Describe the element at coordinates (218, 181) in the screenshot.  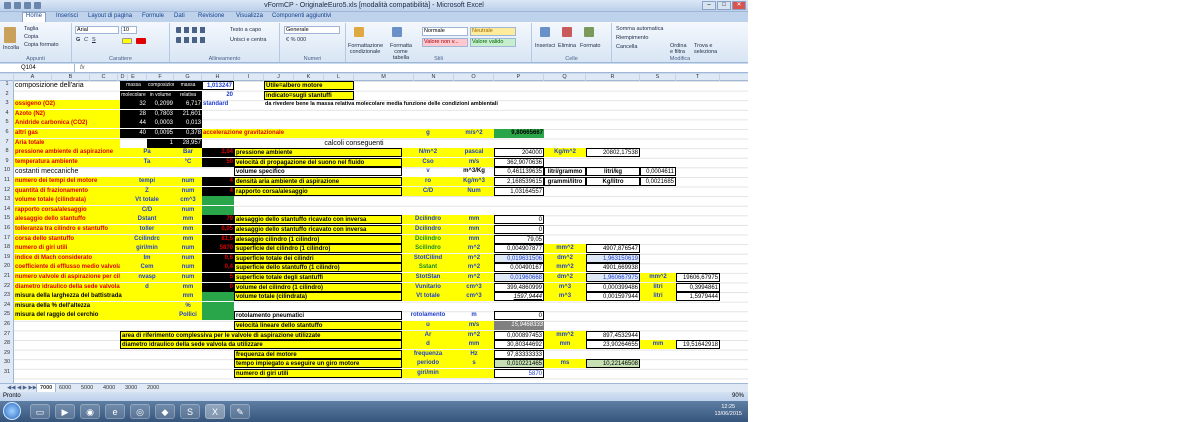
I see `cell: 4` at that location.